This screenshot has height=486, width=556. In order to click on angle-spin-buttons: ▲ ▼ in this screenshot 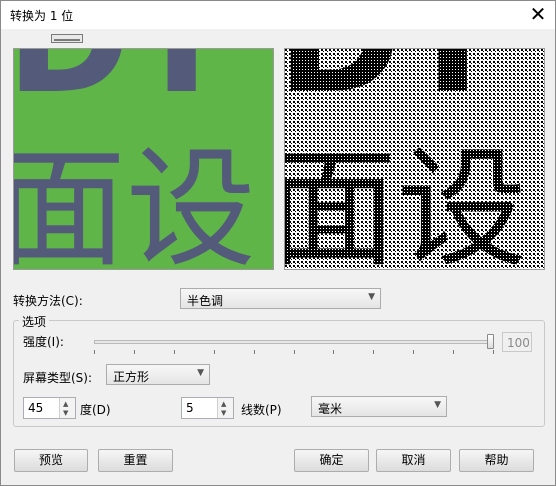, I will do `click(67, 408)`.